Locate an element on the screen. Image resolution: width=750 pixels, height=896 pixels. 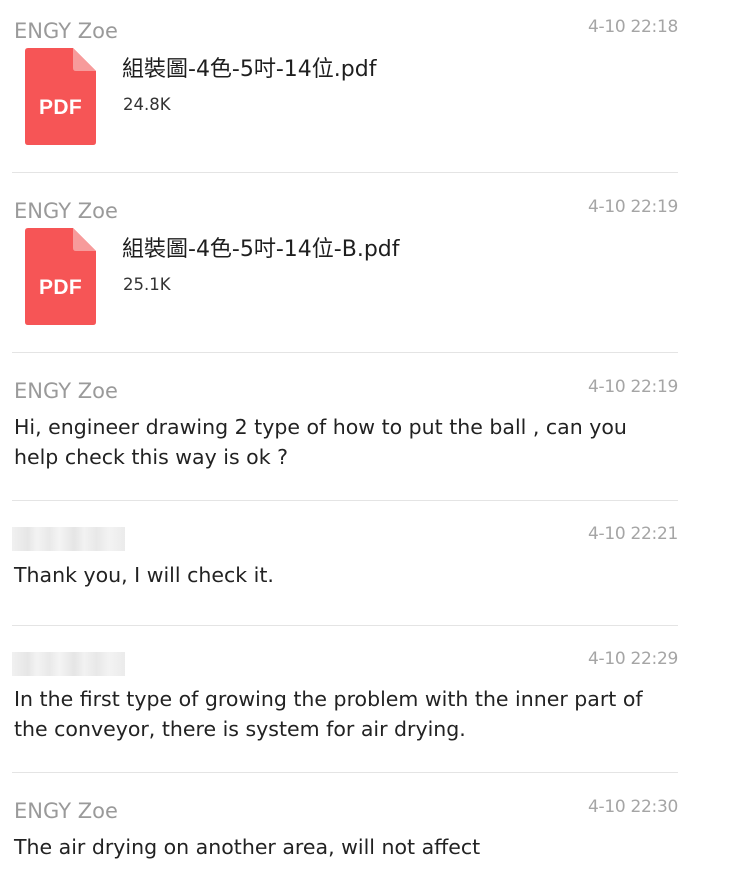
message-timestamp: 4-10 22:21 is located at coordinates (633, 534).